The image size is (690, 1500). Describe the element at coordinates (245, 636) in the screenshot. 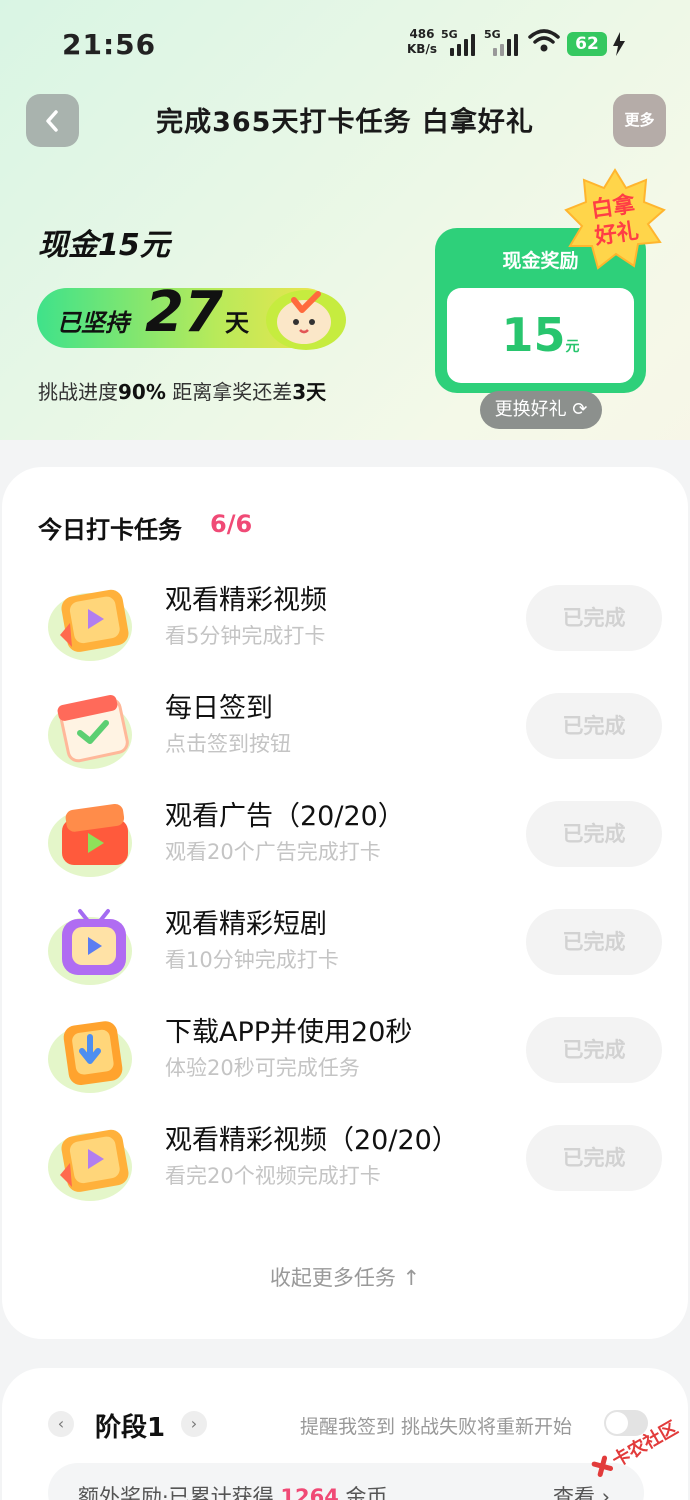

I see `task-desc: 看5分钟完成打卡` at that location.